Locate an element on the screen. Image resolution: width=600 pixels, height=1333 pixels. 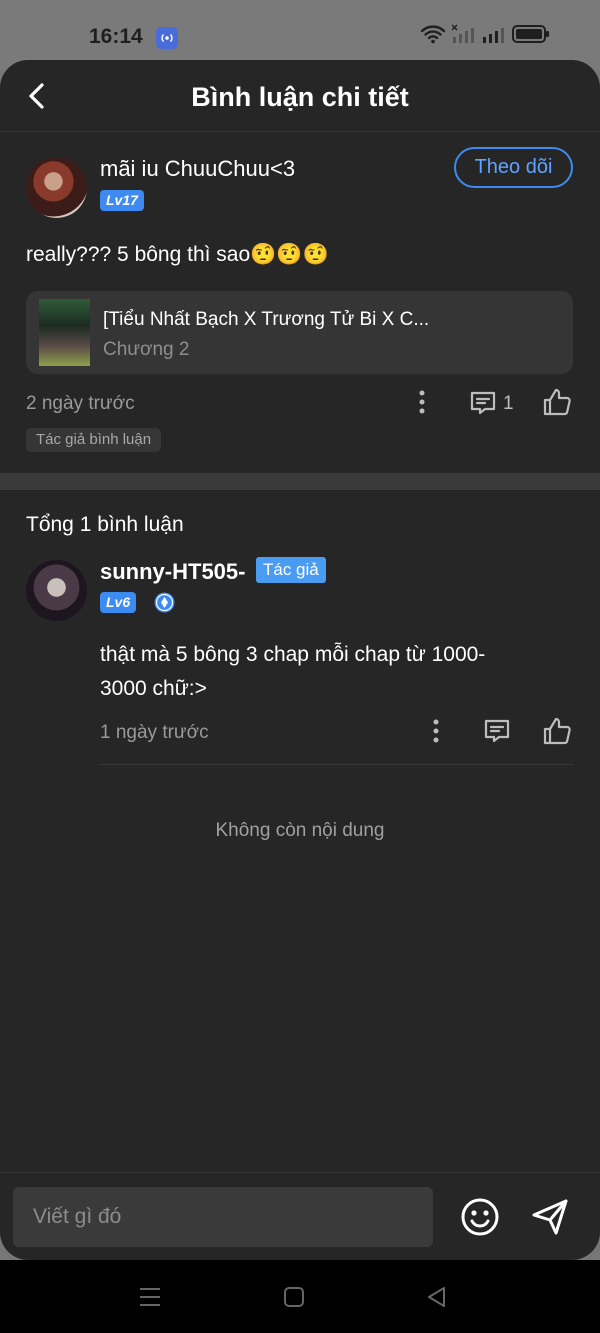
page-title: Bình luận chi tiết is located at coordinates (300, 97).